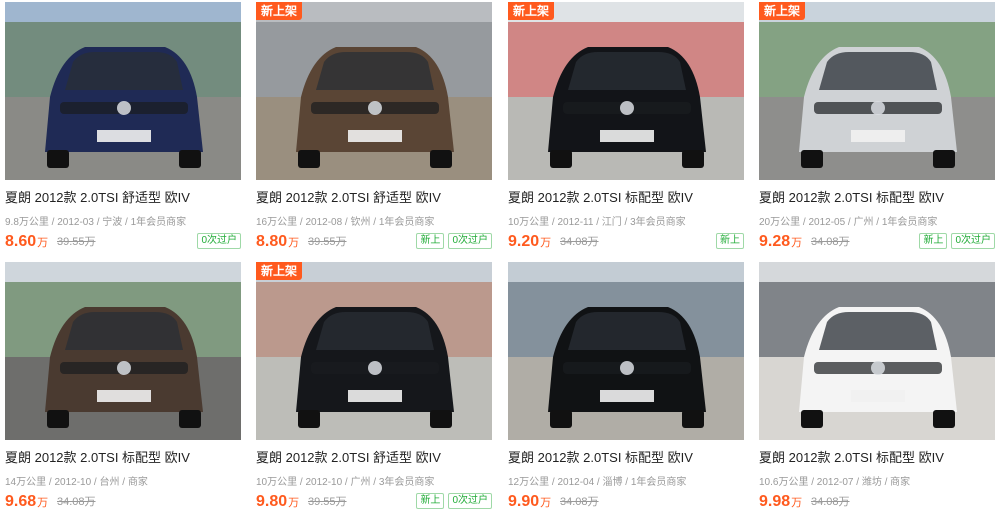 This screenshot has height=513, width=1000. What do you see at coordinates (524, 241) in the screenshot?
I see `price-value: 9.20` at bounding box center [524, 241].